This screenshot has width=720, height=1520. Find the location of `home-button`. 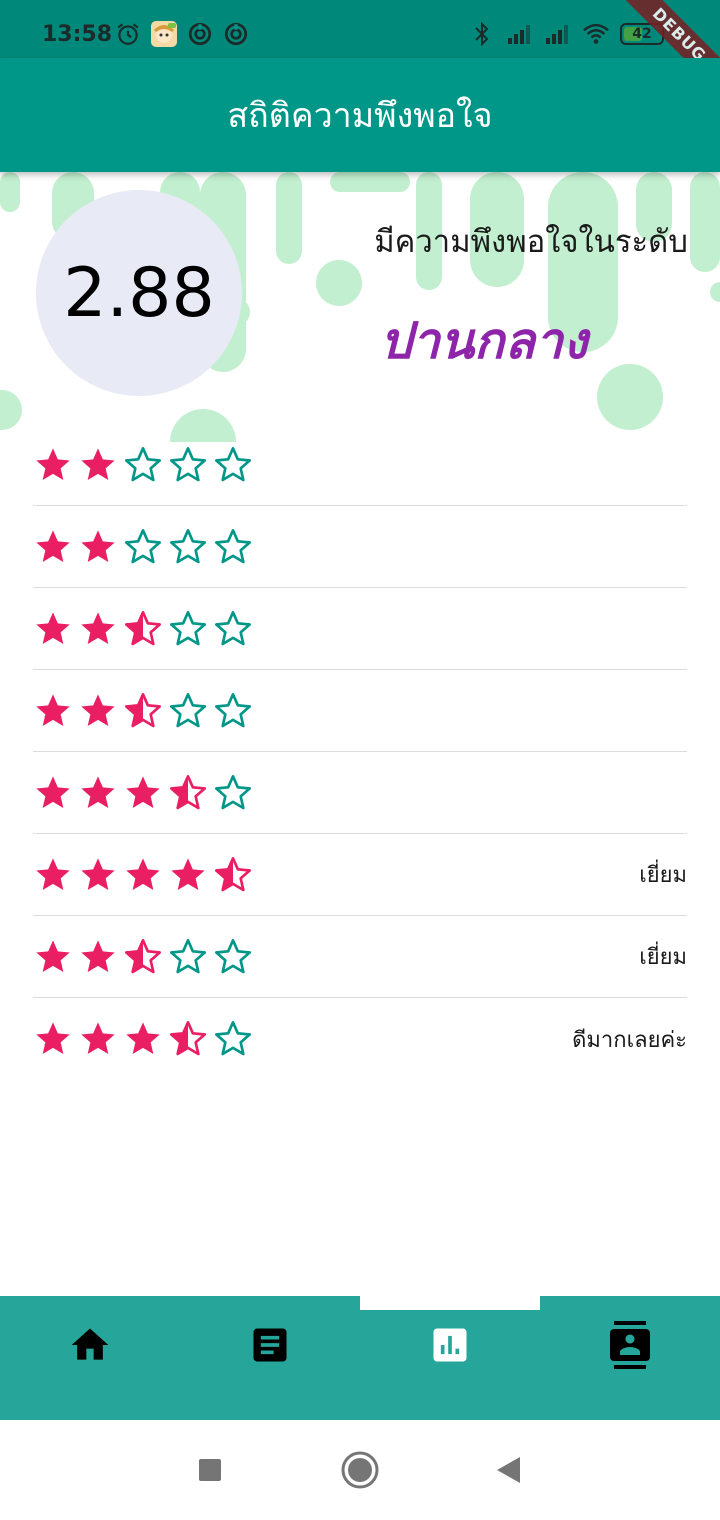

home-button is located at coordinates (360, 1470).